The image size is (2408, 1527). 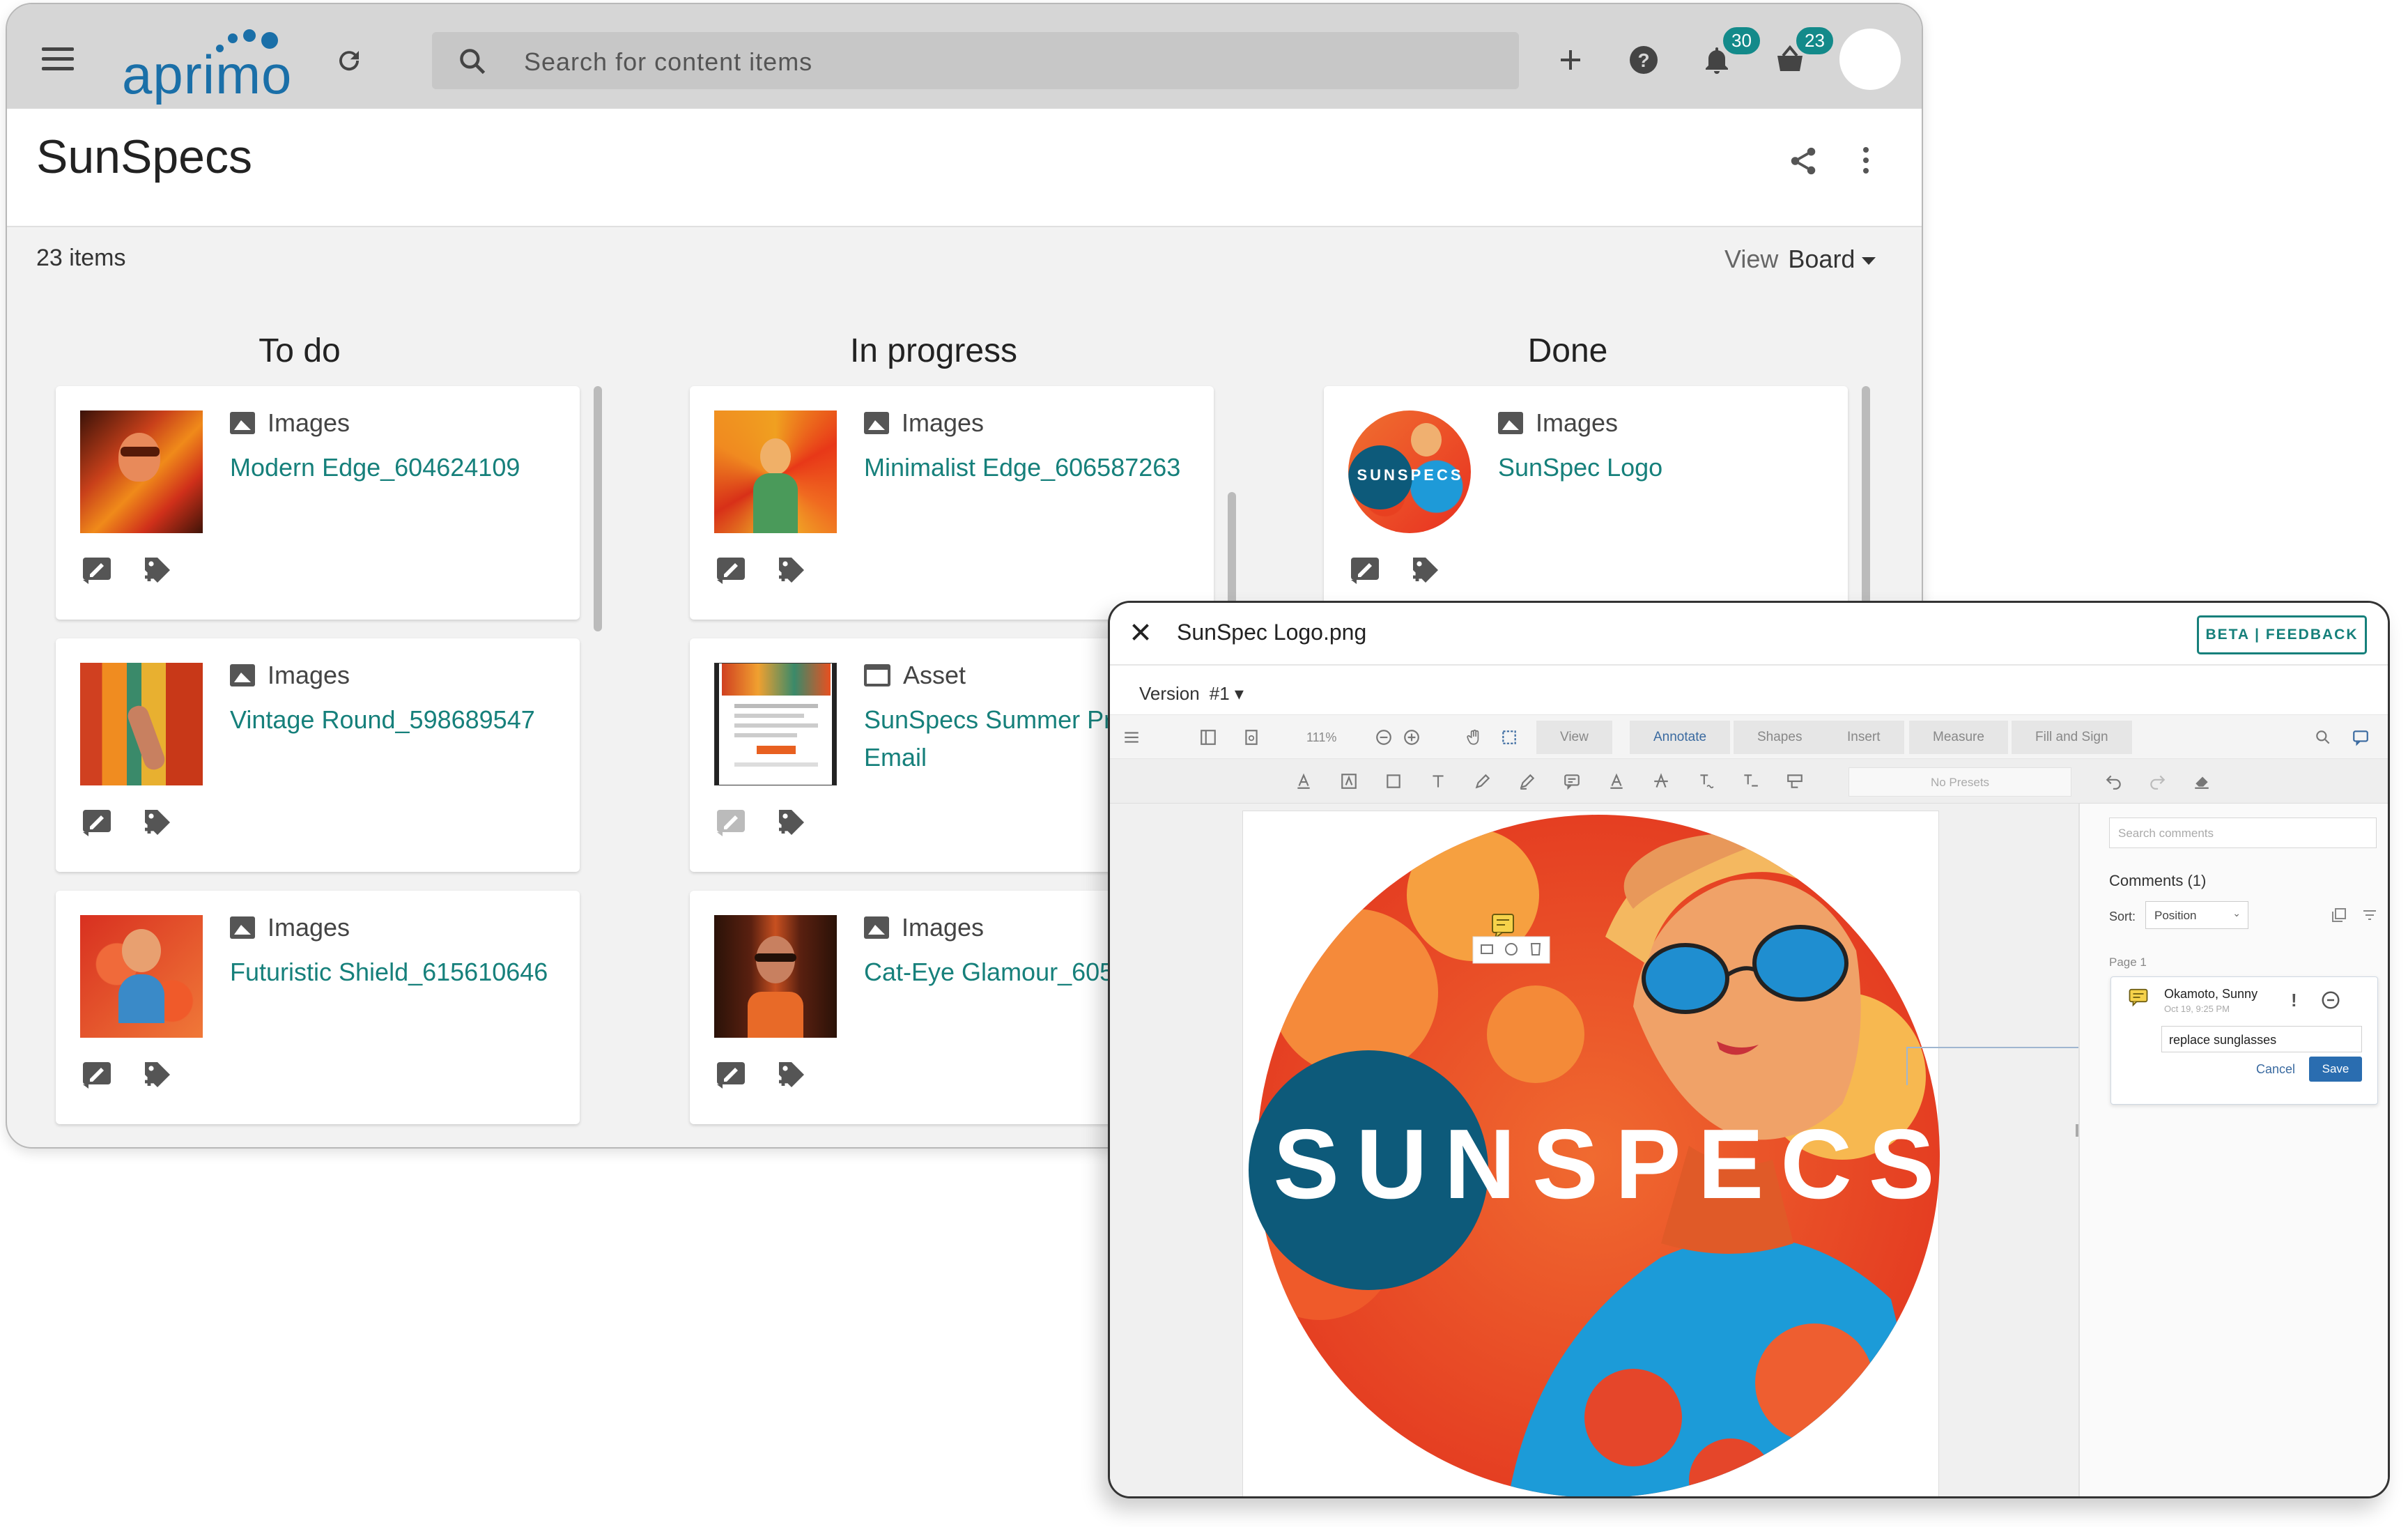 What do you see at coordinates (1140, 632) in the screenshot?
I see `close-icon` at bounding box center [1140, 632].